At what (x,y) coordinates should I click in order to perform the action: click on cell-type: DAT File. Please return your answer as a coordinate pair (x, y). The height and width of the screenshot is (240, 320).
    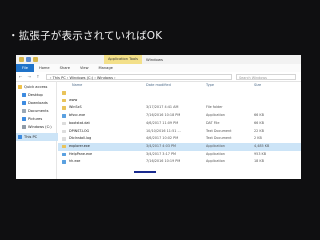
    Looking at the image, I should click on (213, 122).